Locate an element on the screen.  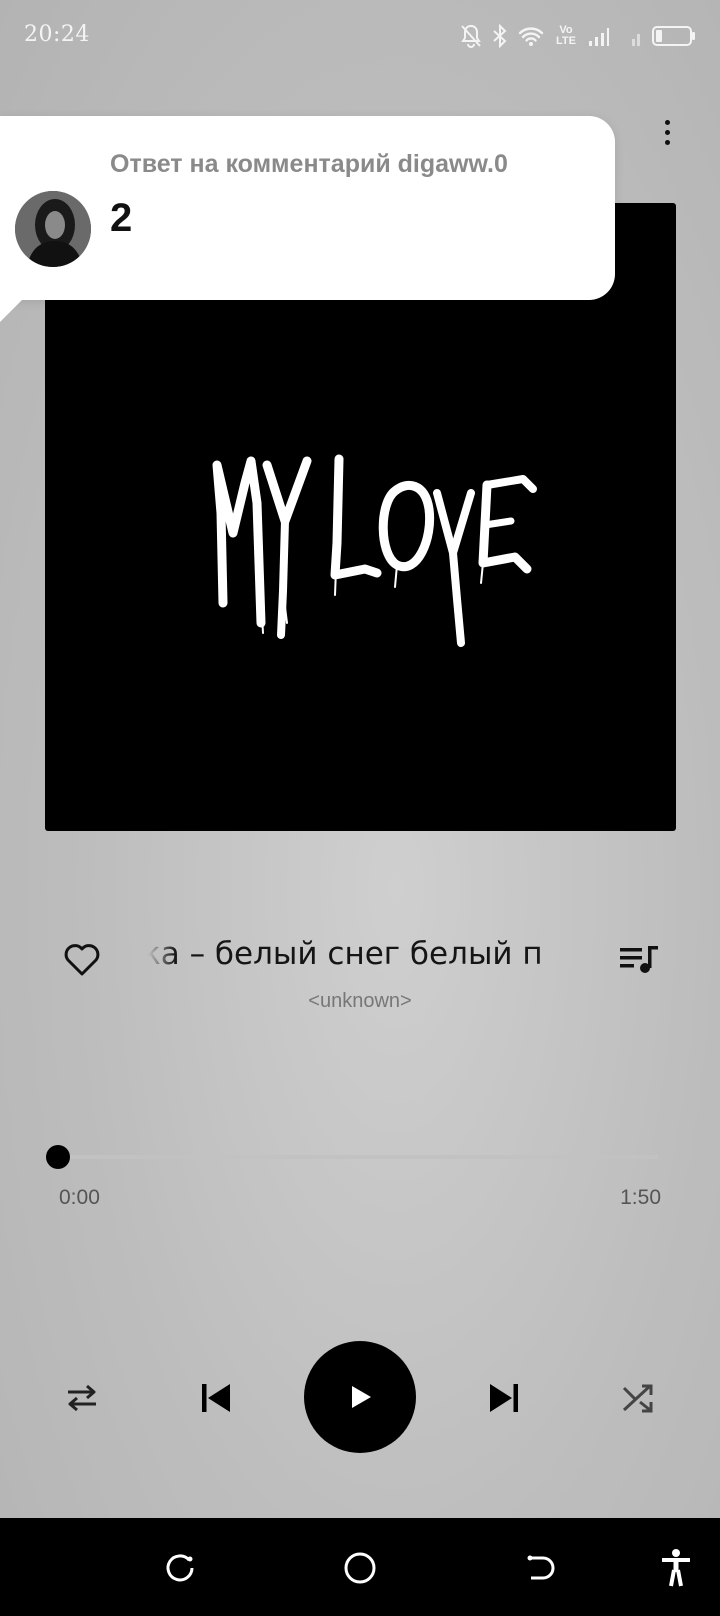
repeat-button is located at coordinates (82, 1398).